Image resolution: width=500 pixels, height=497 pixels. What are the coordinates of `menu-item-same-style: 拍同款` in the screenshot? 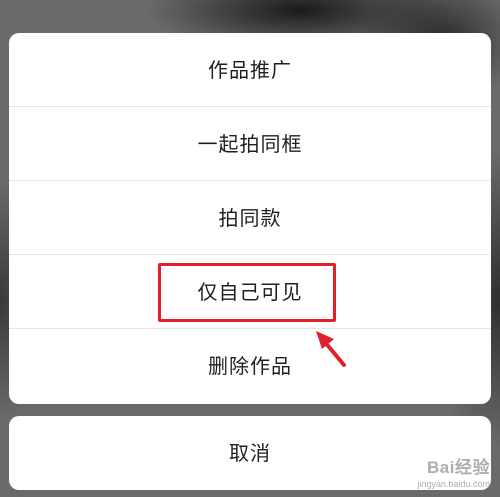 It's located at (250, 218).